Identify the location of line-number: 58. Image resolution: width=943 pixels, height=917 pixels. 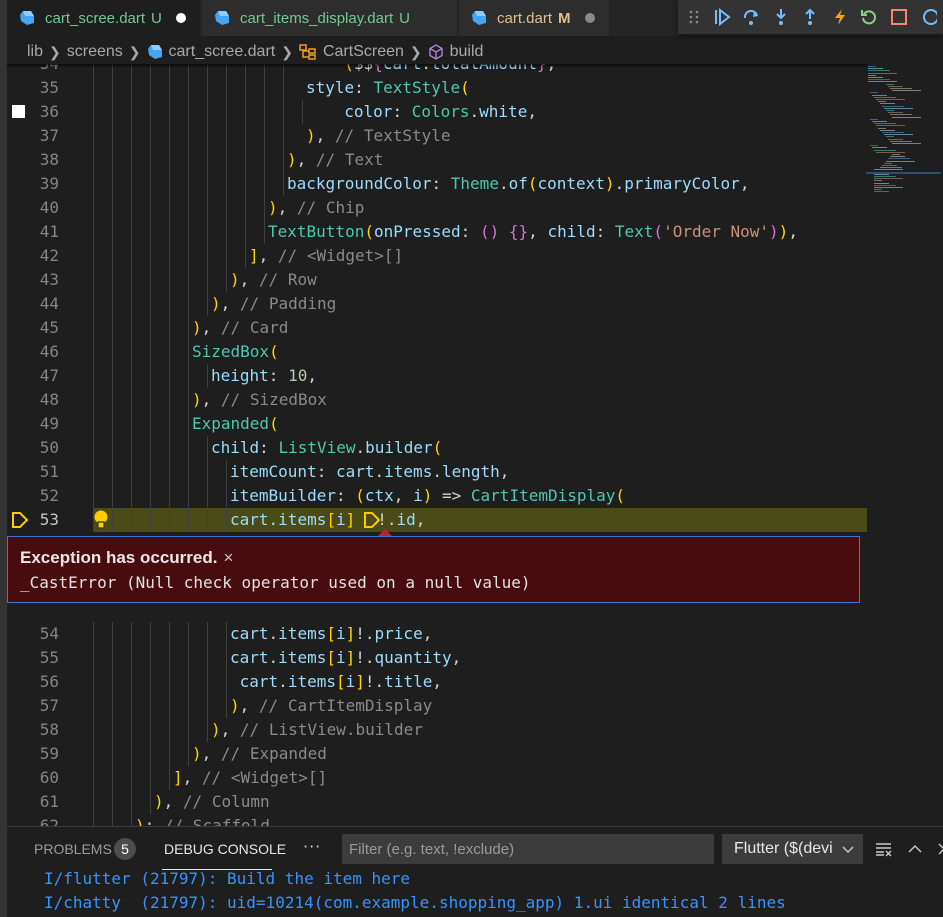
(49, 729).